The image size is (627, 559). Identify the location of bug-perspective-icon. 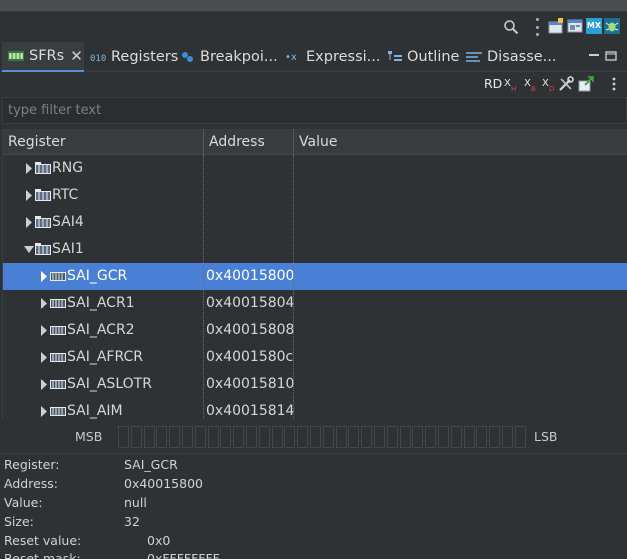
(612, 26).